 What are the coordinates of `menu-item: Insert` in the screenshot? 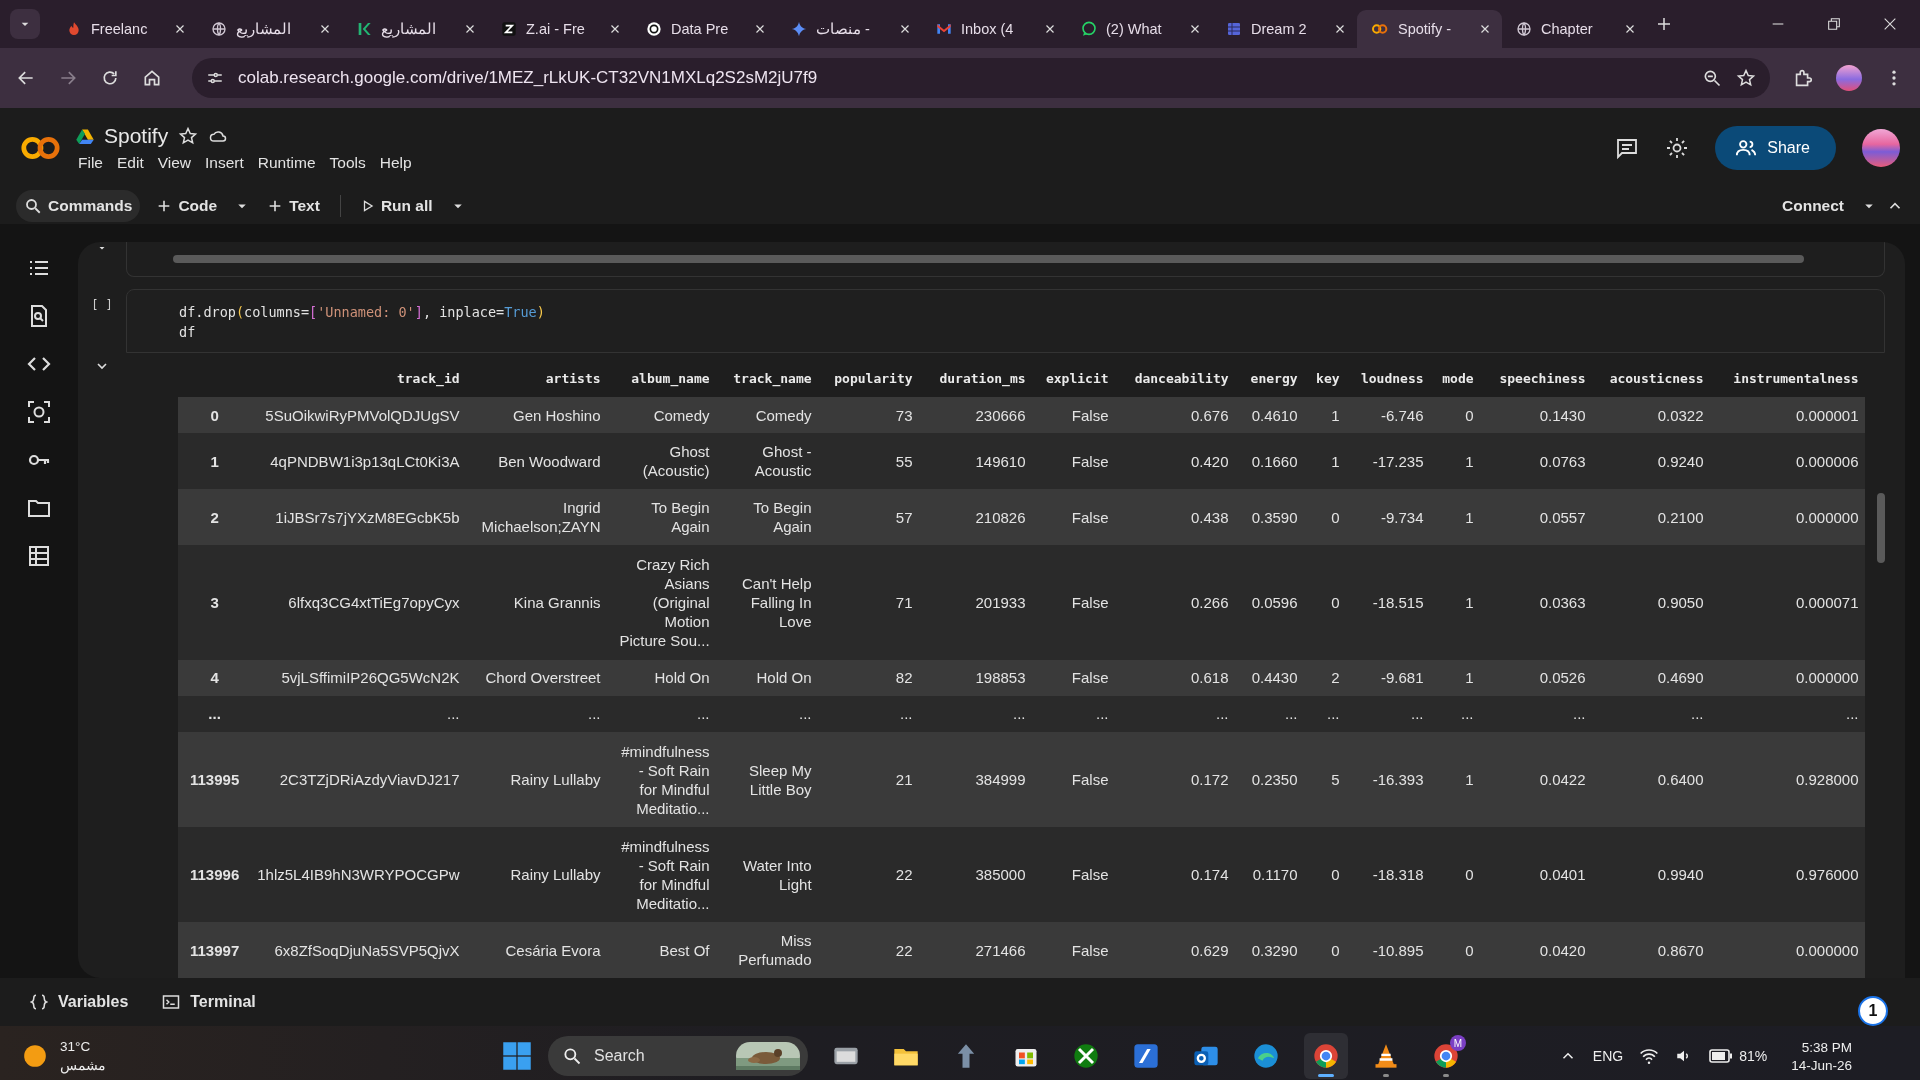 It's located at (224, 163).